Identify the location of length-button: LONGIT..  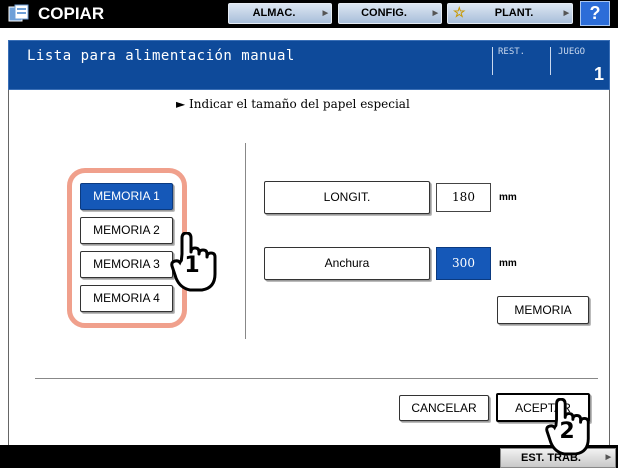
(347, 197).